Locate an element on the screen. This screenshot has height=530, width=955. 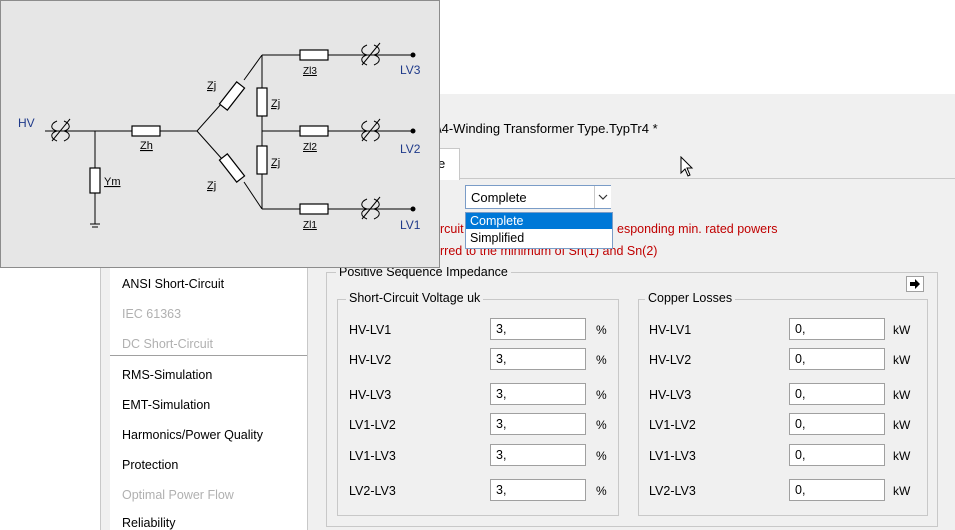
bus-label-lv2: LV2 is located at coordinates (410, 149).